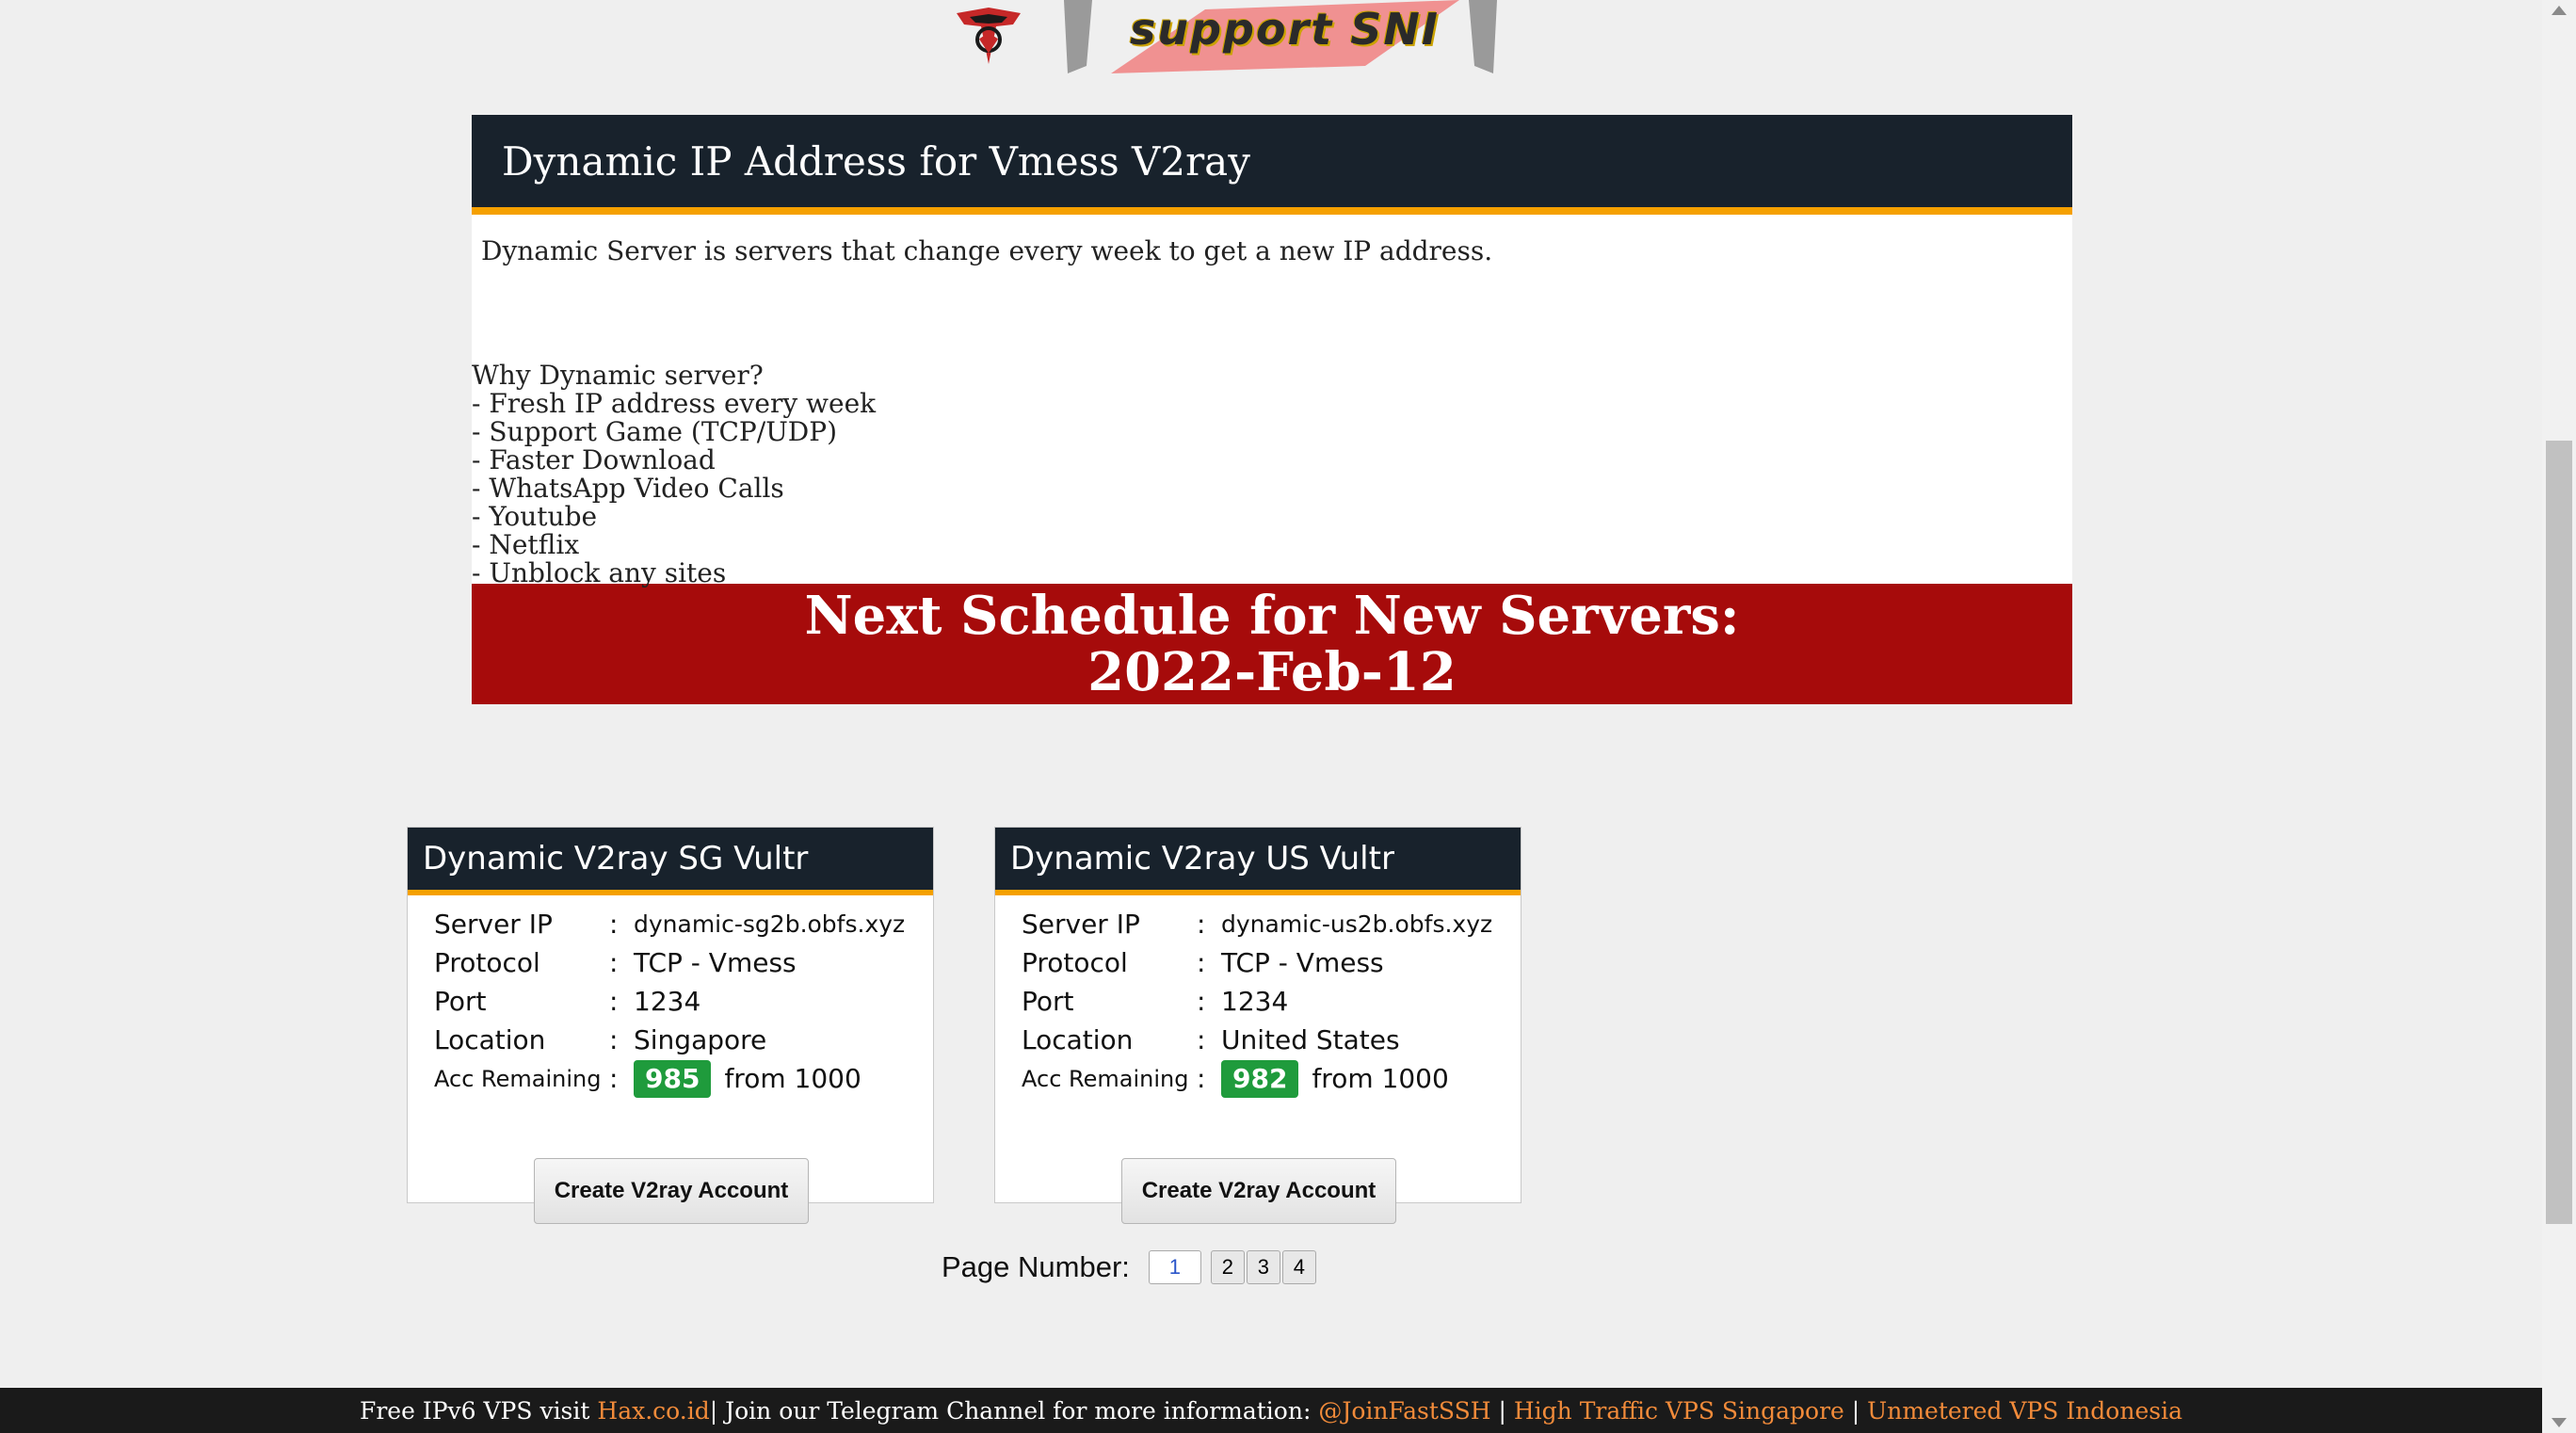 This screenshot has height=1433, width=2576. I want to click on card-title: Dynamic V2ray US Vultr, so click(1258, 861).